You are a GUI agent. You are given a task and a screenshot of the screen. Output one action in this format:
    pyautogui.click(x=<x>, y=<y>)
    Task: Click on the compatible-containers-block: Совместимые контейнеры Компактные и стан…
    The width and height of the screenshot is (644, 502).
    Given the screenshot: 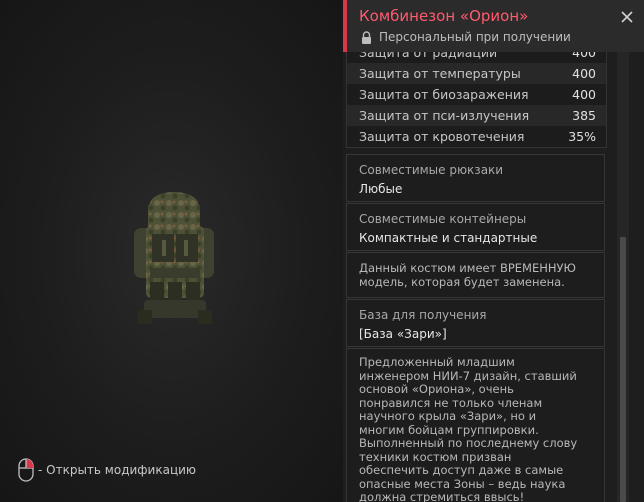 What is the action you would take?
    pyautogui.click(x=475, y=227)
    